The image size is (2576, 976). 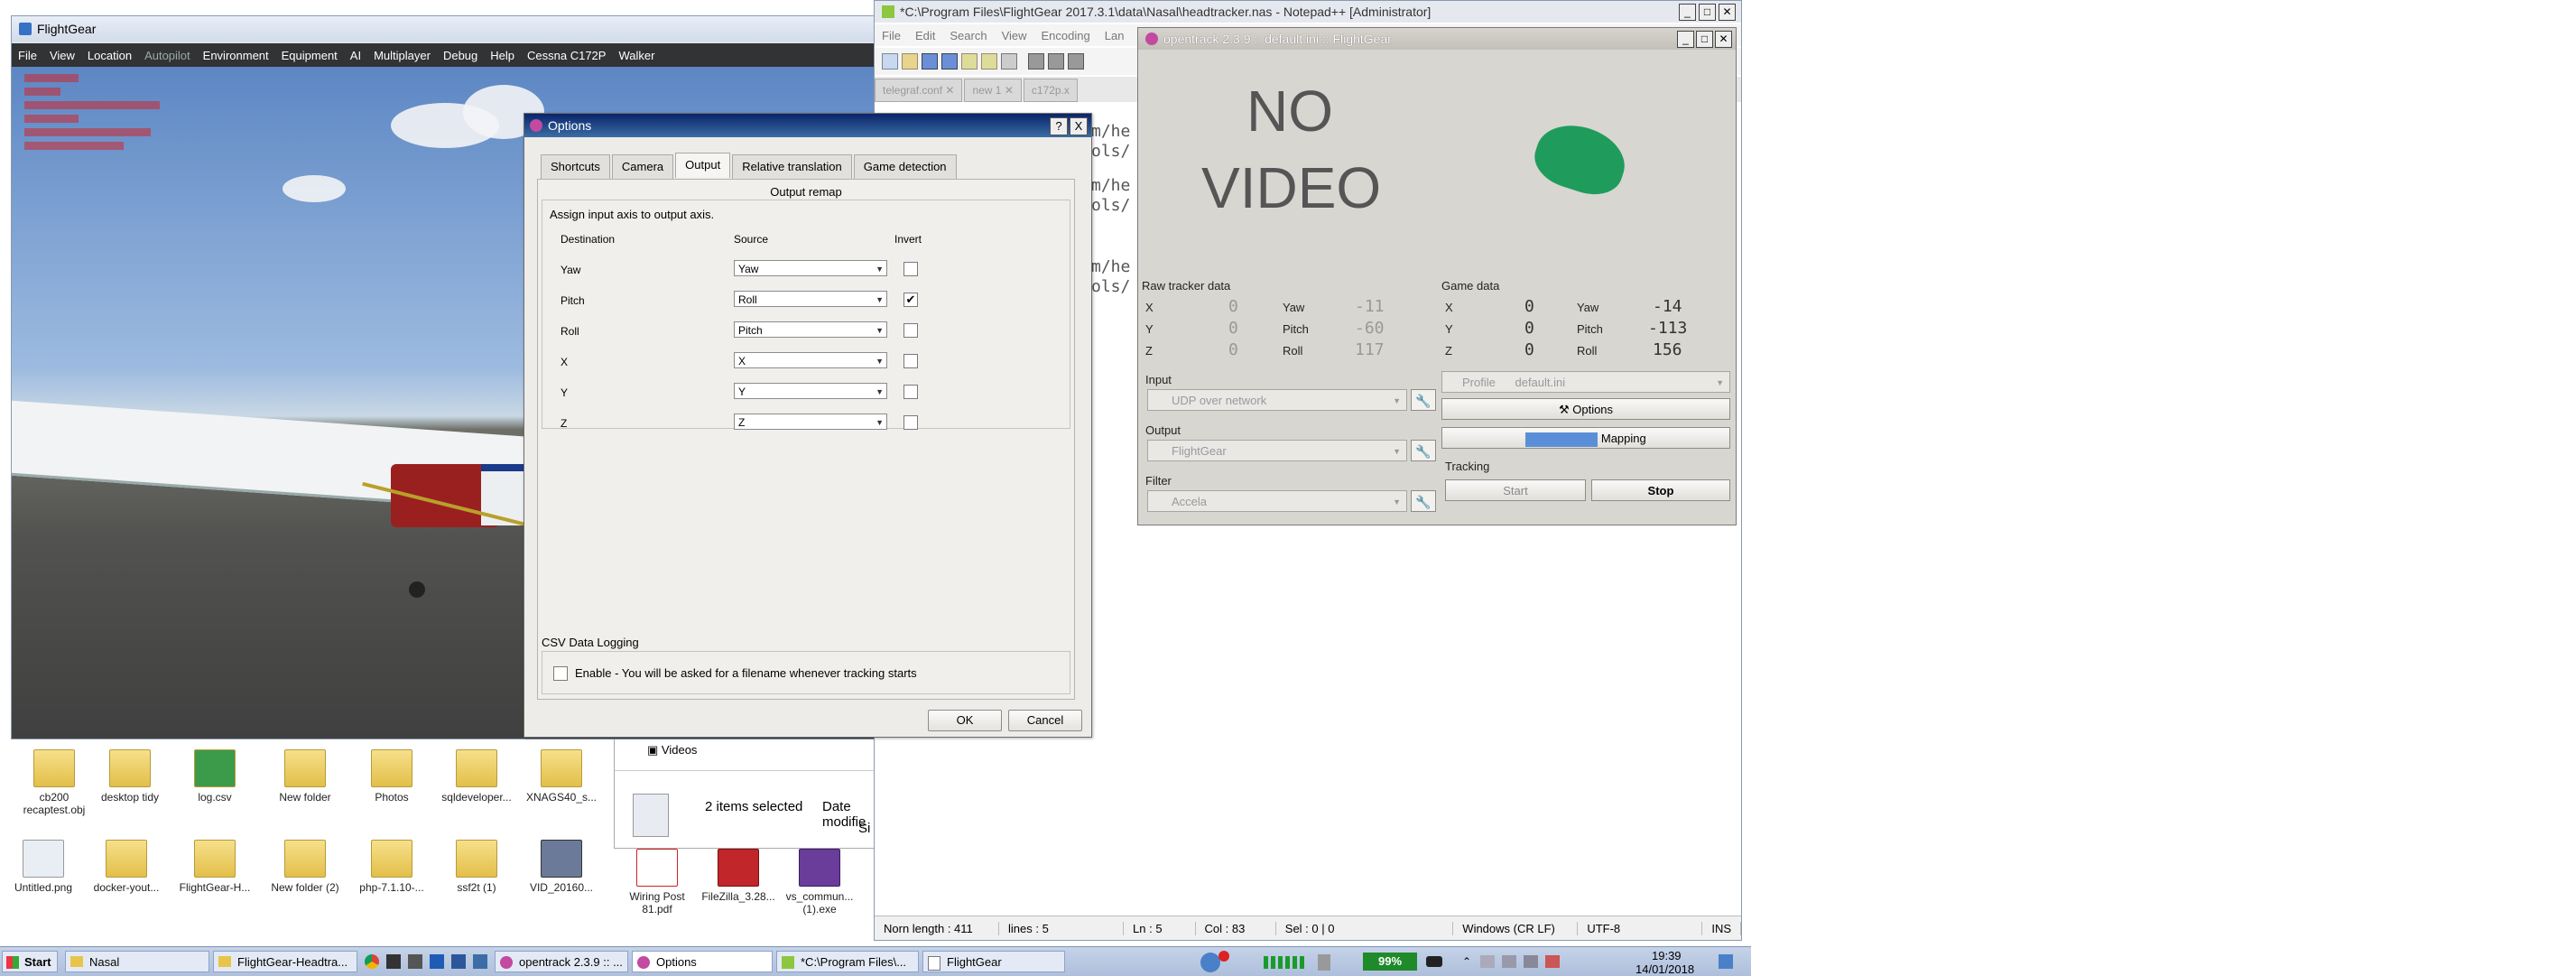 What do you see at coordinates (672, 751) in the screenshot?
I see `explorer-item-videos: ▣ Videos` at bounding box center [672, 751].